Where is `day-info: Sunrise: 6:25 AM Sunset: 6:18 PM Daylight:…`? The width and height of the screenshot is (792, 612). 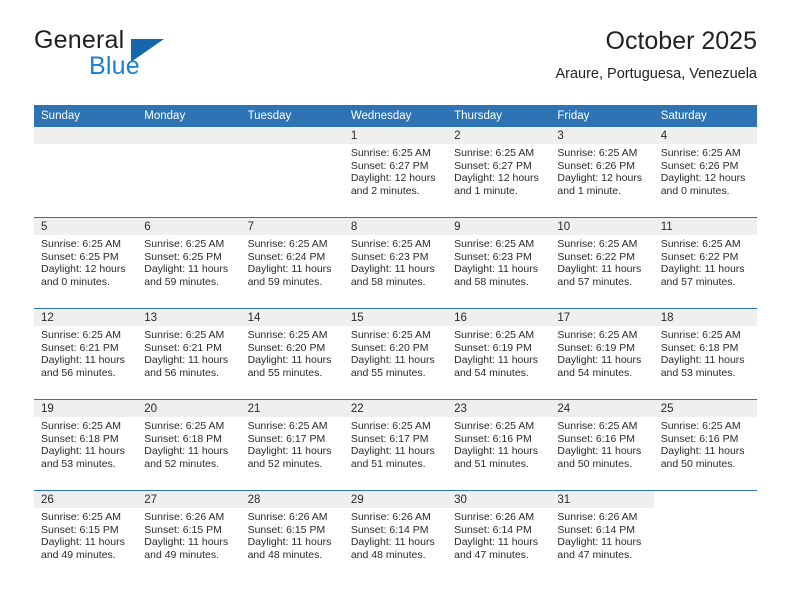 day-info: Sunrise: 6:25 AM Sunset: 6:18 PM Daylight:… is located at coordinates (705, 352).